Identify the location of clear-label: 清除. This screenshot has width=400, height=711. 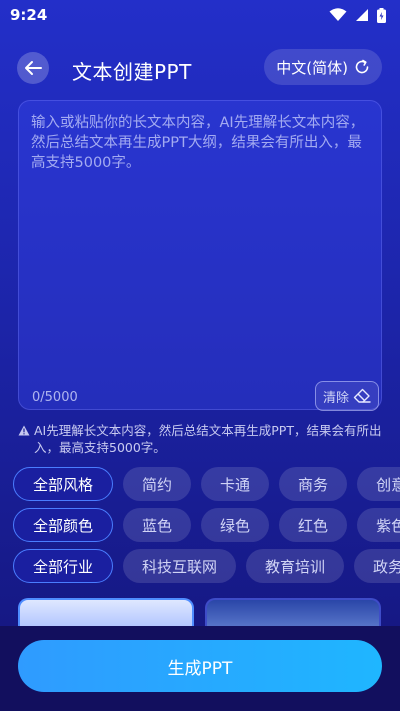
(335, 398).